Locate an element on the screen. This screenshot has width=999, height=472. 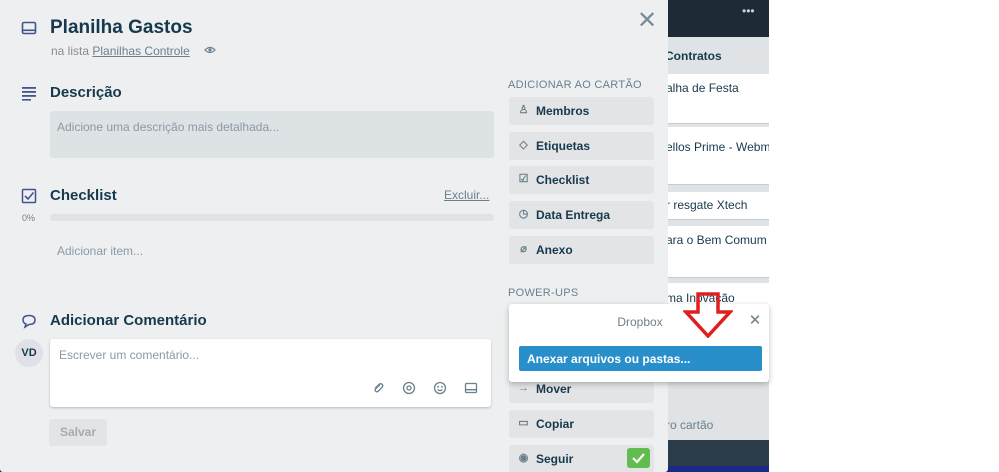
copy-label: Copiar is located at coordinates (555, 424).